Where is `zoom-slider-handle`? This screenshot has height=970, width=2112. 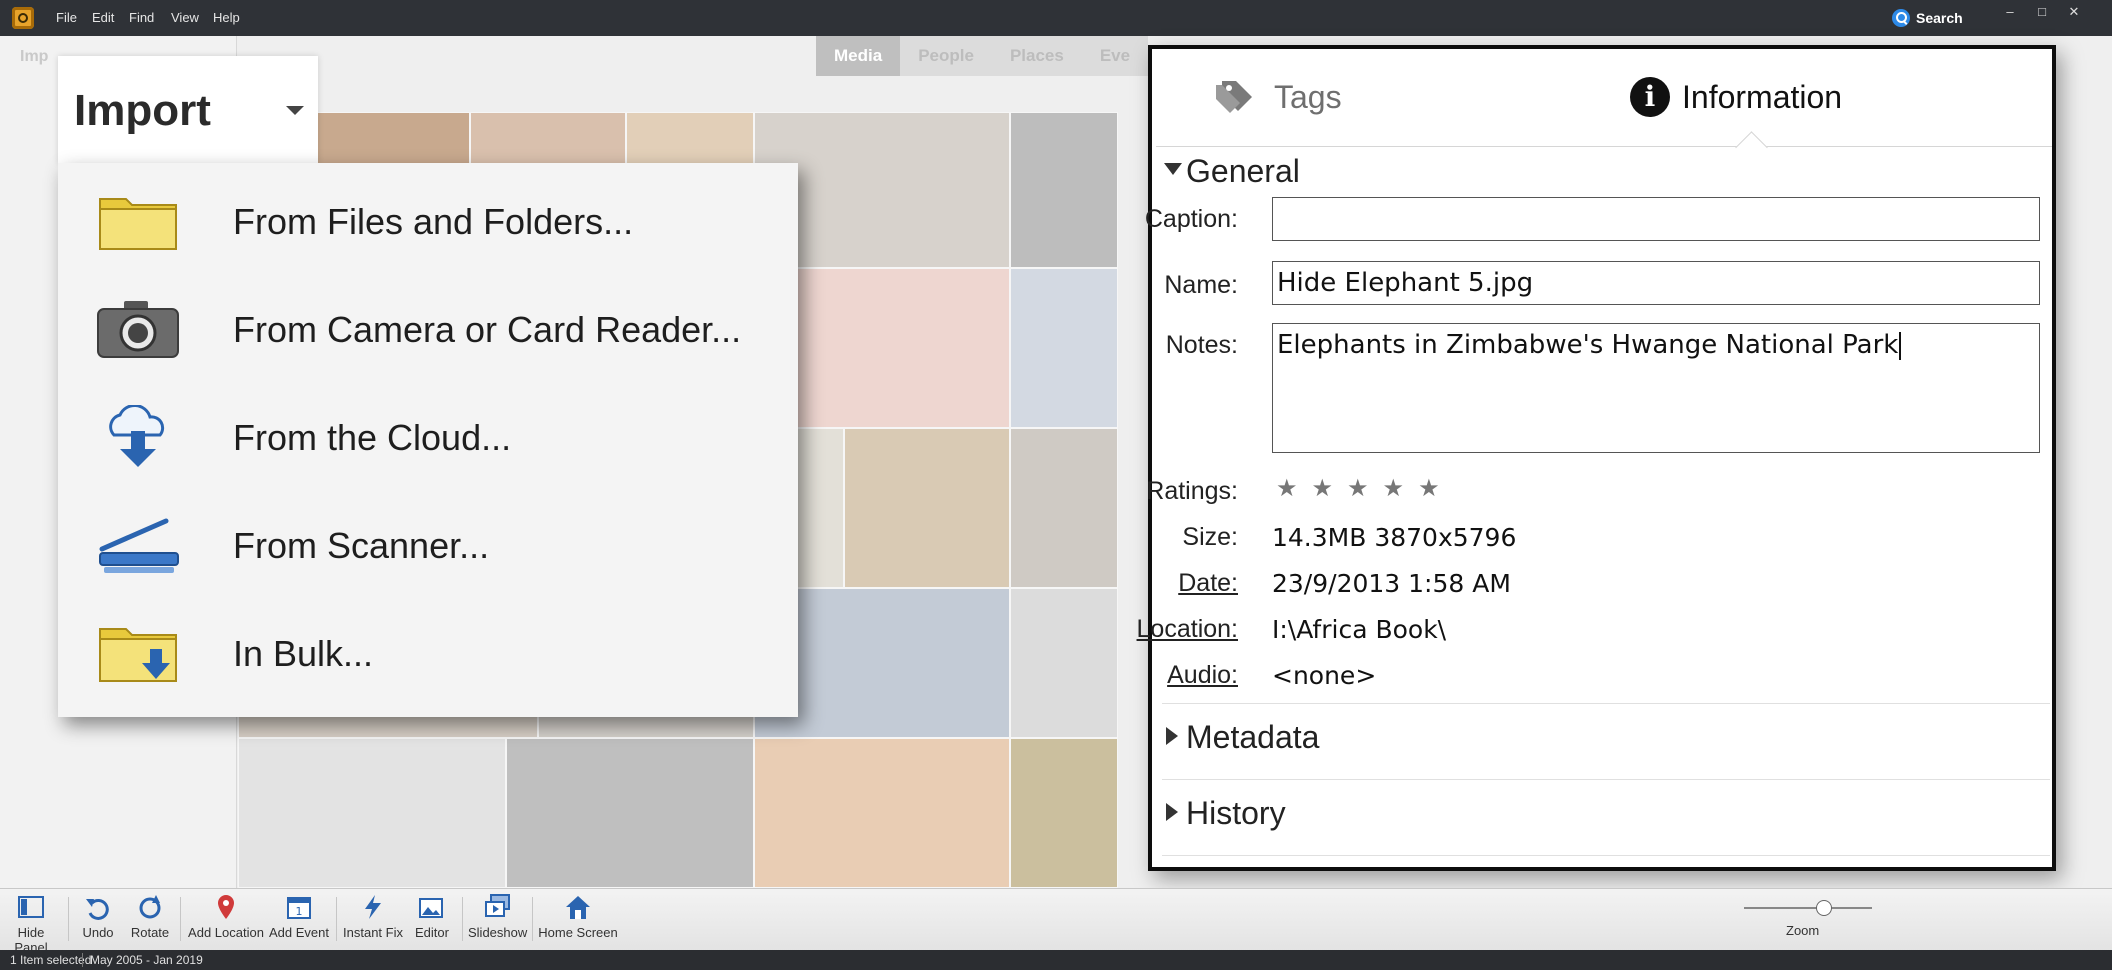 zoom-slider-handle is located at coordinates (1824, 908).